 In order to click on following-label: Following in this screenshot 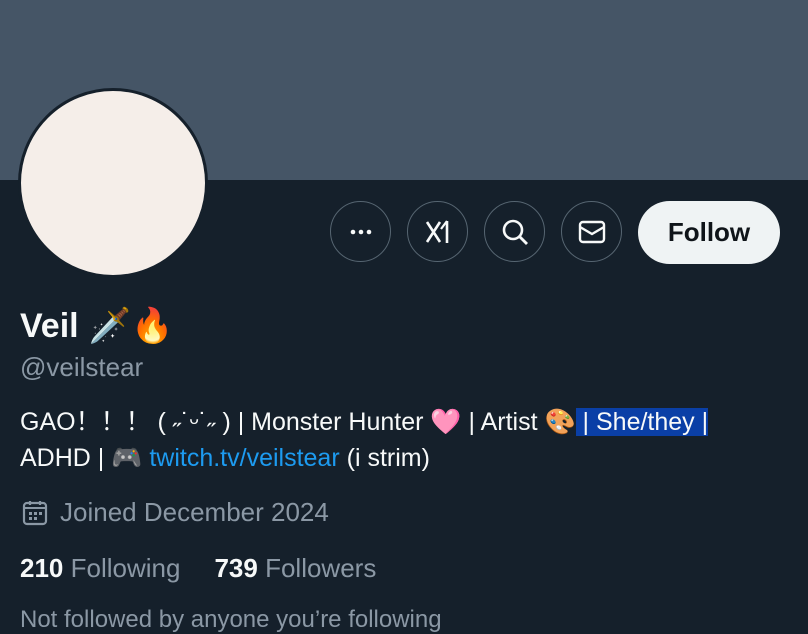, I will do `click(125, 568)`.